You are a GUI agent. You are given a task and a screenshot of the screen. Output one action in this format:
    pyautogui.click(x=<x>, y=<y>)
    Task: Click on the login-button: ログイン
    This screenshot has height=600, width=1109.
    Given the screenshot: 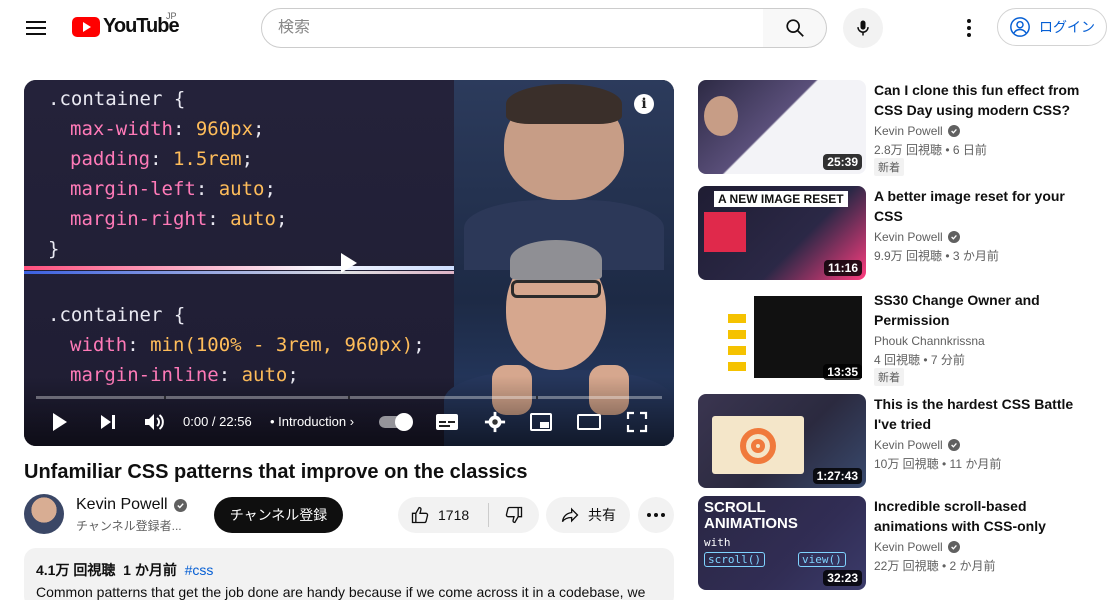 What is the action you would take?
    pyautogui.click(x=1052, y=27)
    